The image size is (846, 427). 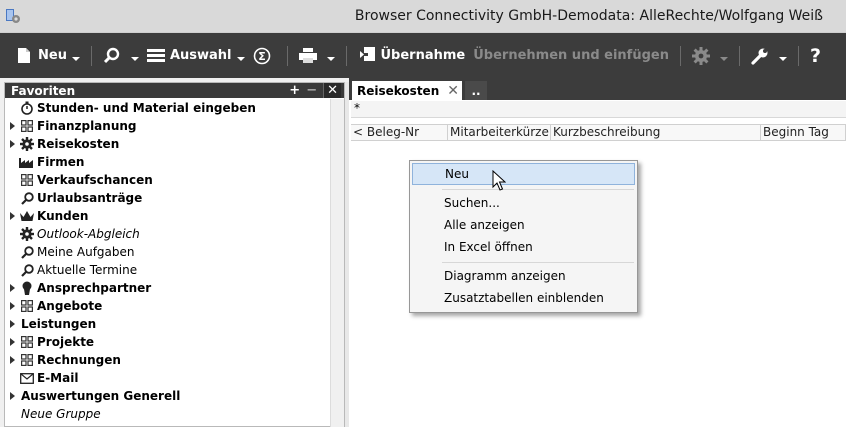 I want to click on search-icon, so click(x=112, y=56).